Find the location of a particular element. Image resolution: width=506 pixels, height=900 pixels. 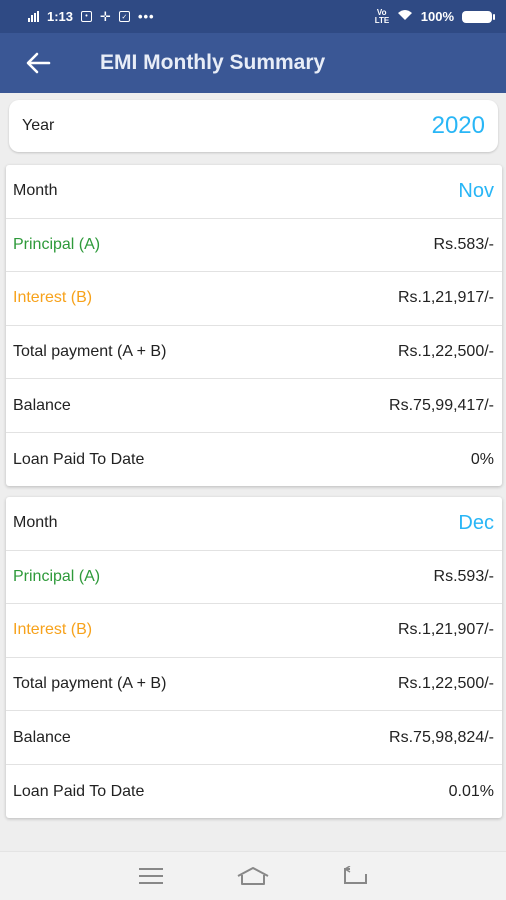

balance-row: Balance Rs.75,98,824/- is located at coordinates (254, 738).